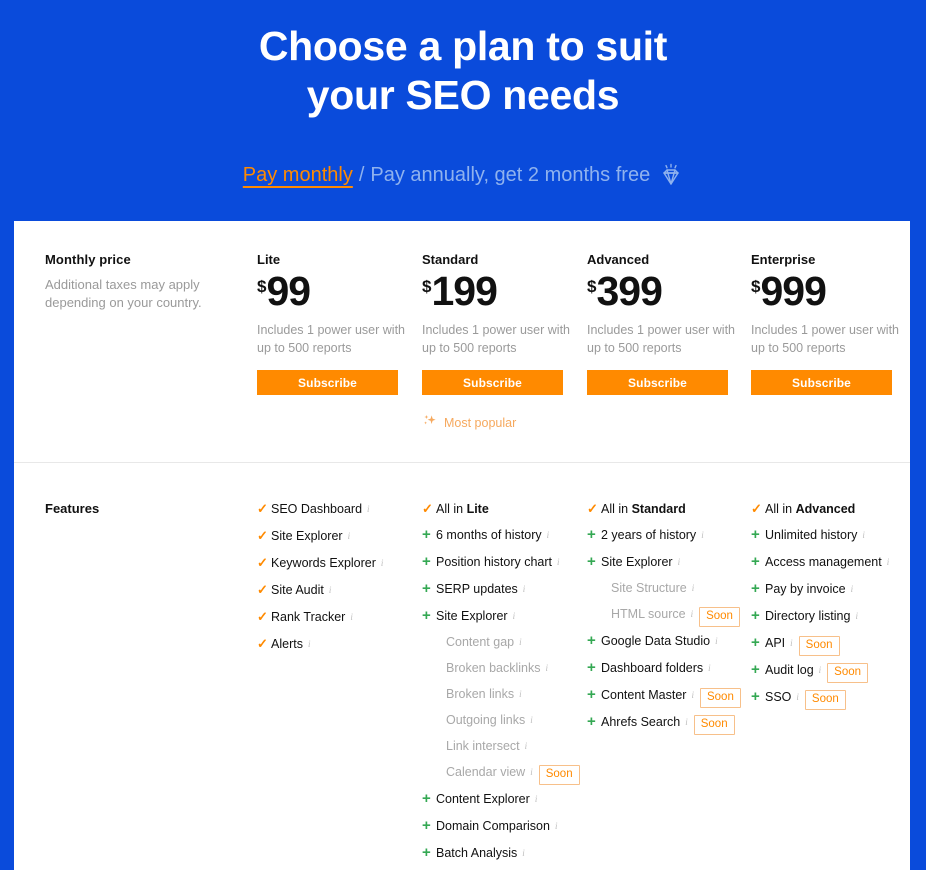 The image size is (926, 870). What do you see at coordinates (775, 643) in the screenshot?
I see `feature-label: API` at bounding box center [775, 643].